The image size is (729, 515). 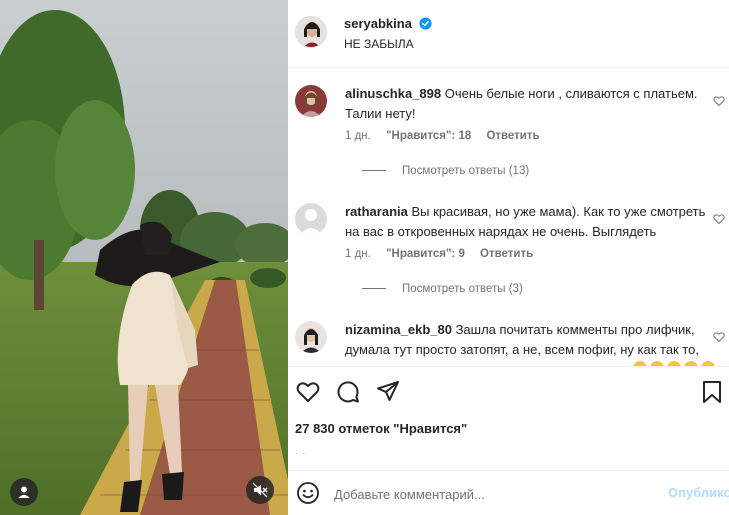 What do you see at coordinates (348, 392) in the screenshot?
I see `comment-icon` at bounding box center [348, 392].